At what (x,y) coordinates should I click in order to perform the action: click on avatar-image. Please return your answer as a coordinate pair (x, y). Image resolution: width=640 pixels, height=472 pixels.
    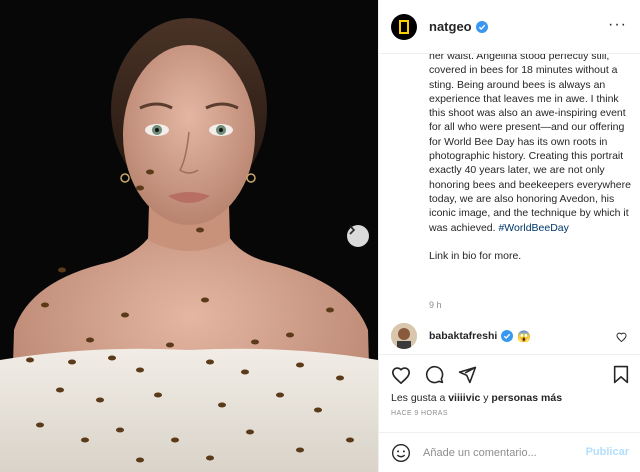
    Looking at the image, I should click on (404, 336).